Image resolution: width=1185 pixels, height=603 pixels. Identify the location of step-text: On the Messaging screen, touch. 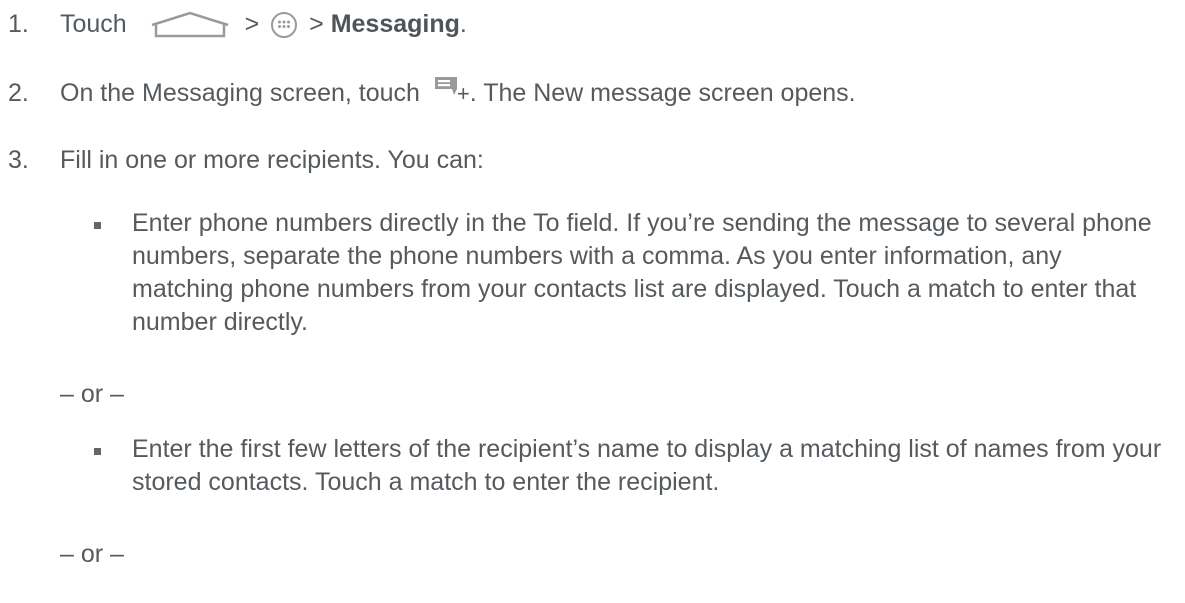
(240, 93).